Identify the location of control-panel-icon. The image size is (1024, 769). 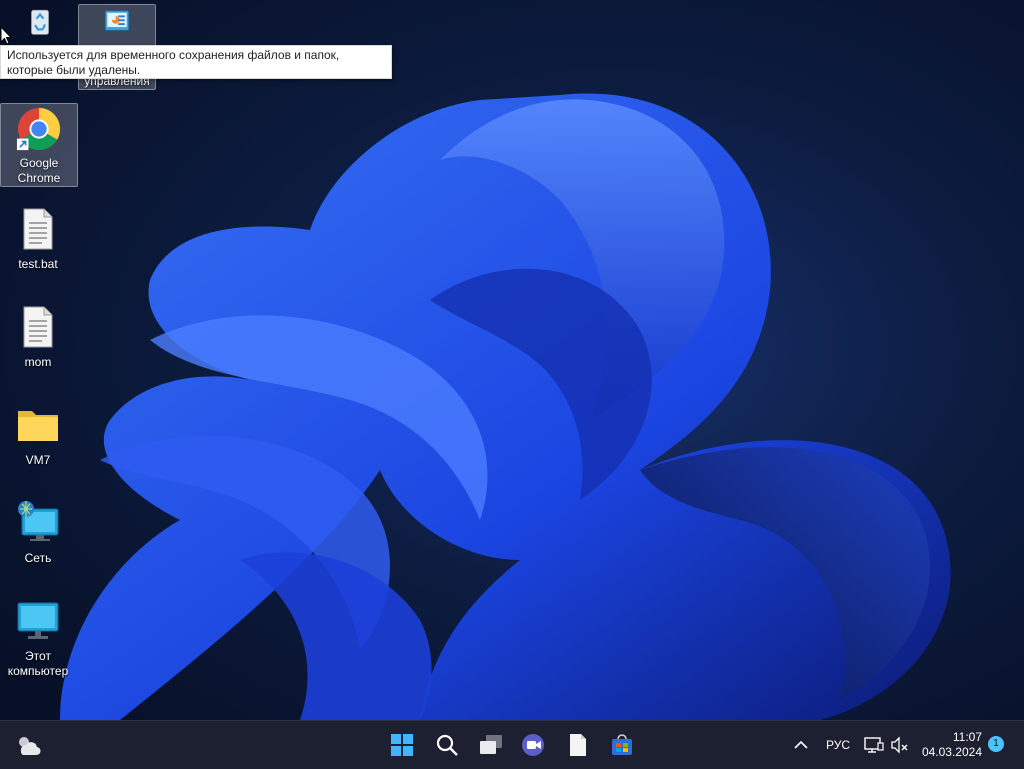
(117, 20).